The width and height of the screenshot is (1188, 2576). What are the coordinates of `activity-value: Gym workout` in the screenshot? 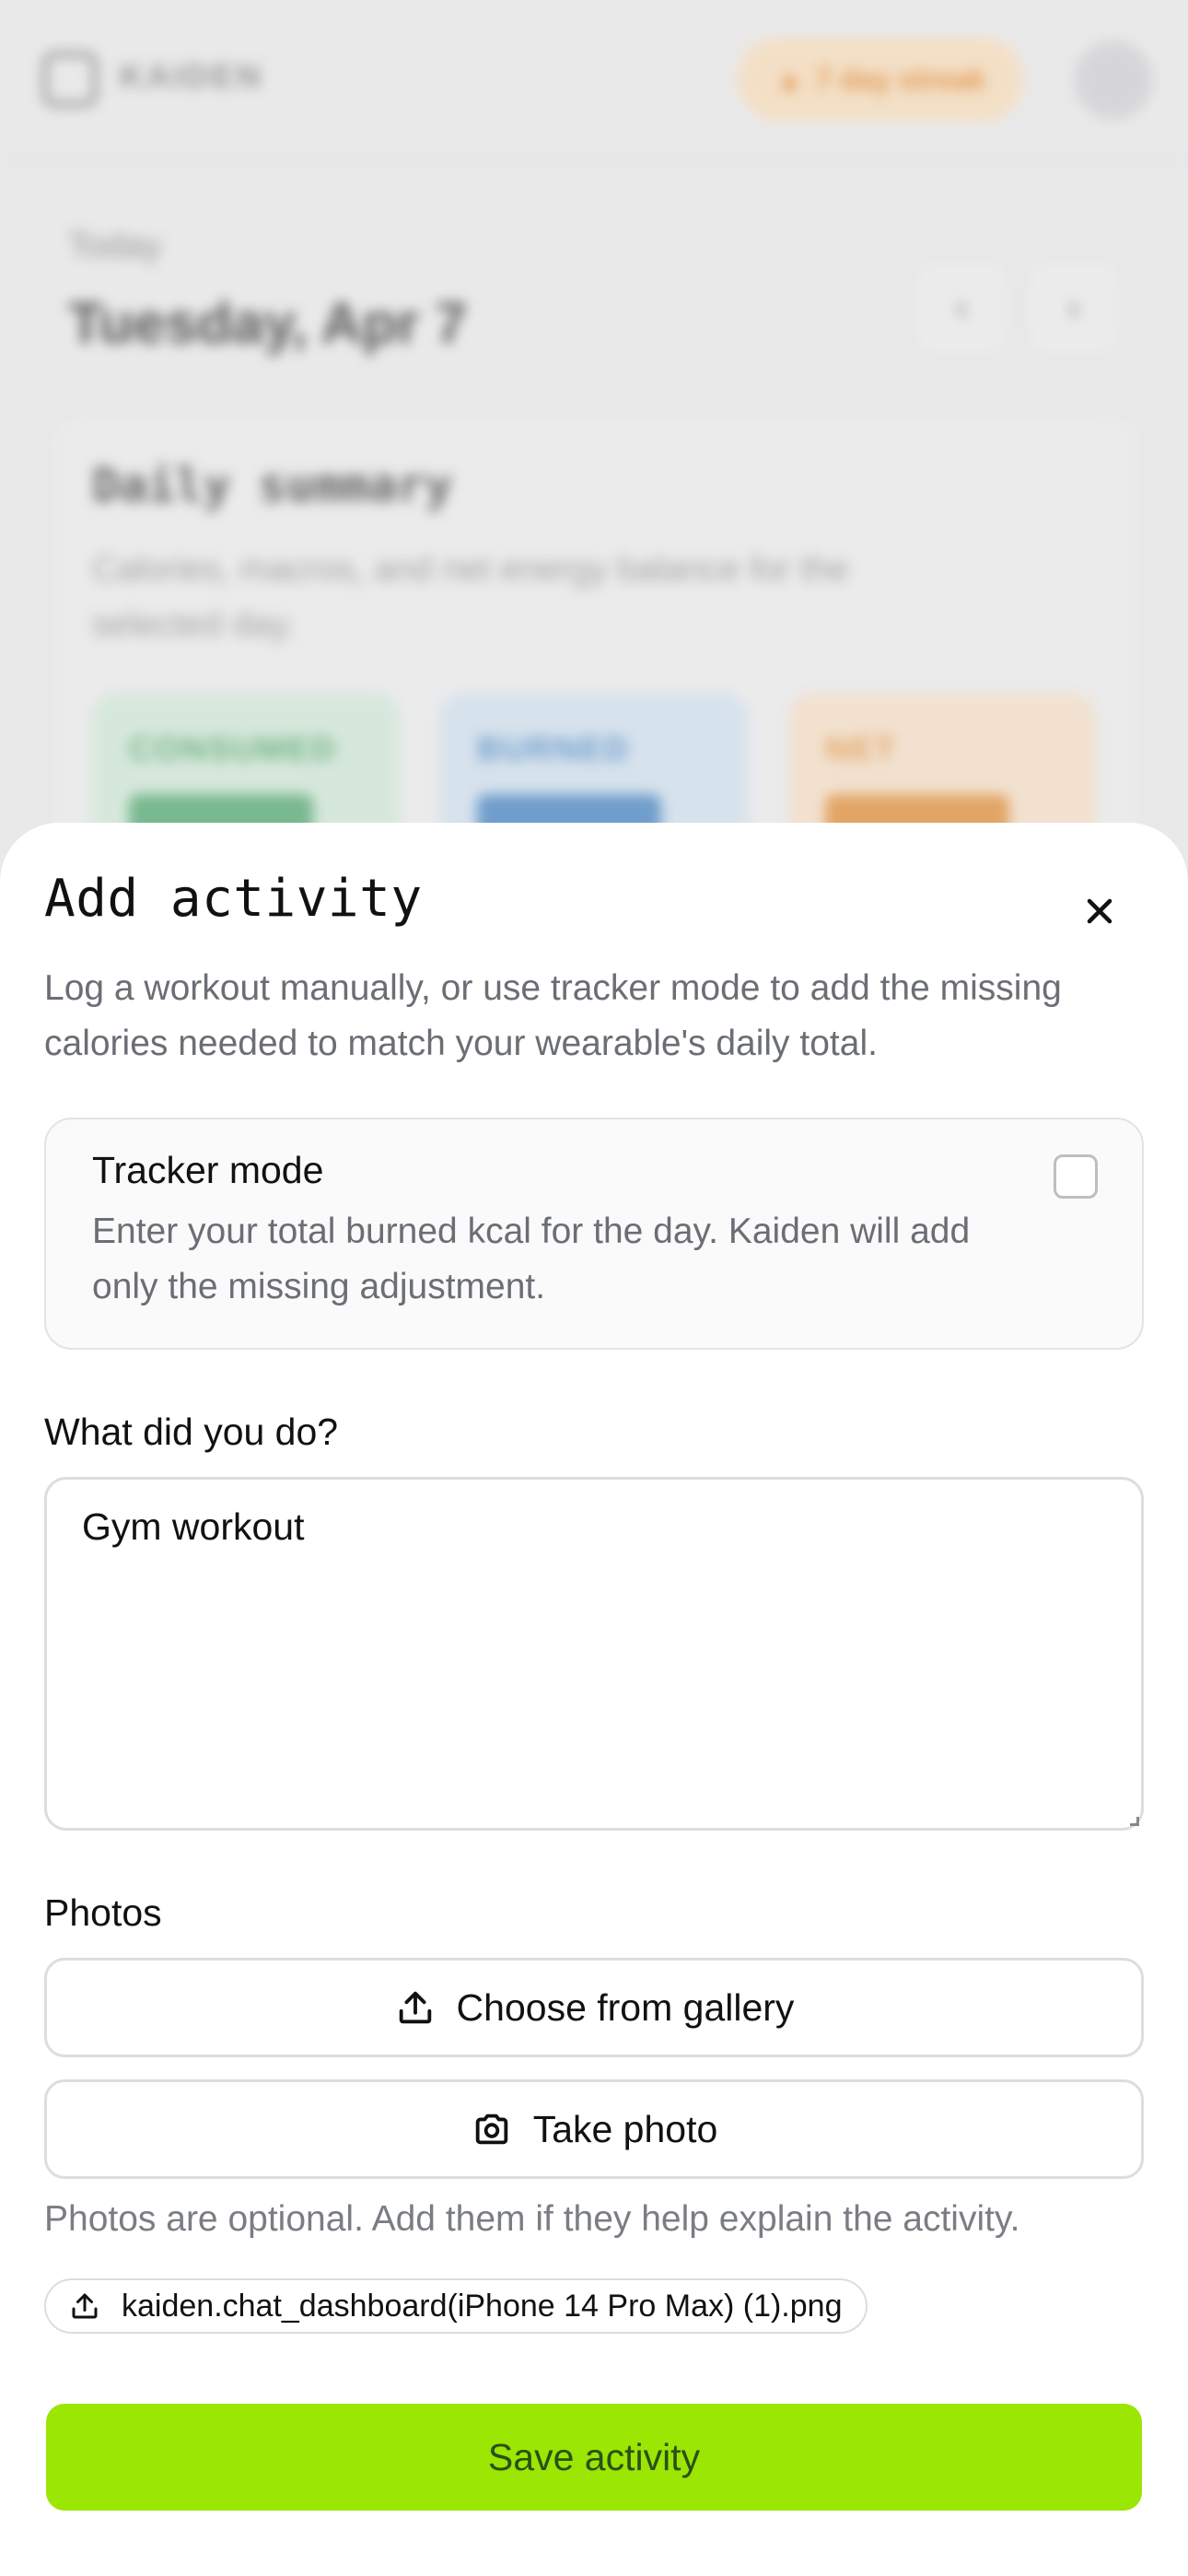 It's located at (193, 1526).